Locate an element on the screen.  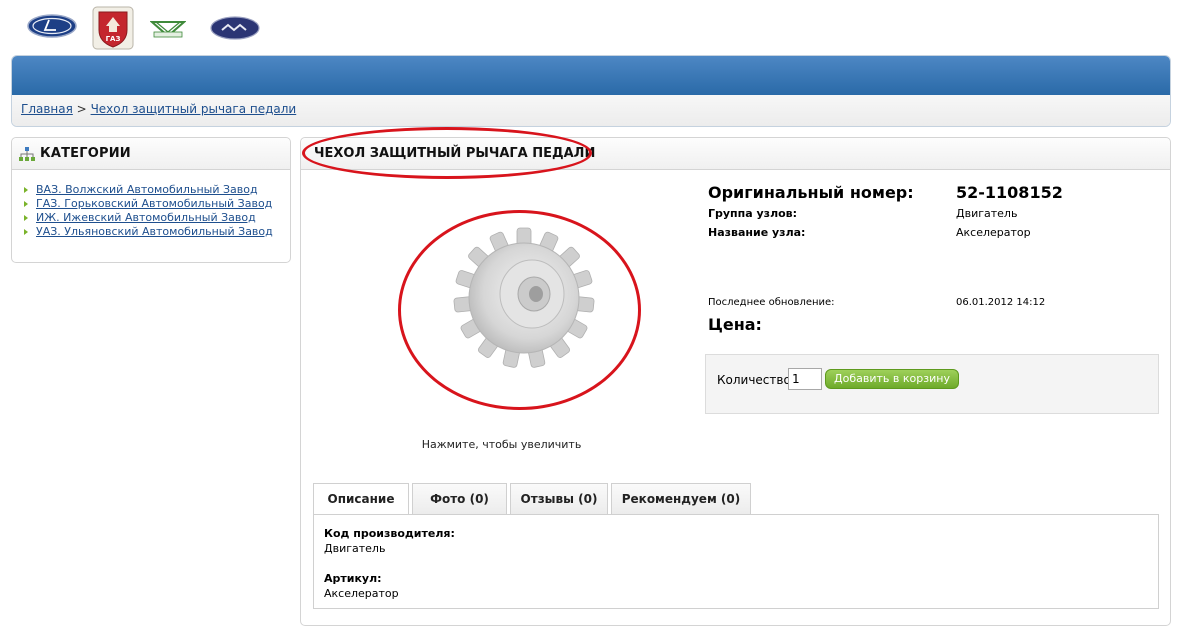
category-link-gaz: ГАЗ. Горьковский Автомобильный Завод is located at coordinates (154, 204).